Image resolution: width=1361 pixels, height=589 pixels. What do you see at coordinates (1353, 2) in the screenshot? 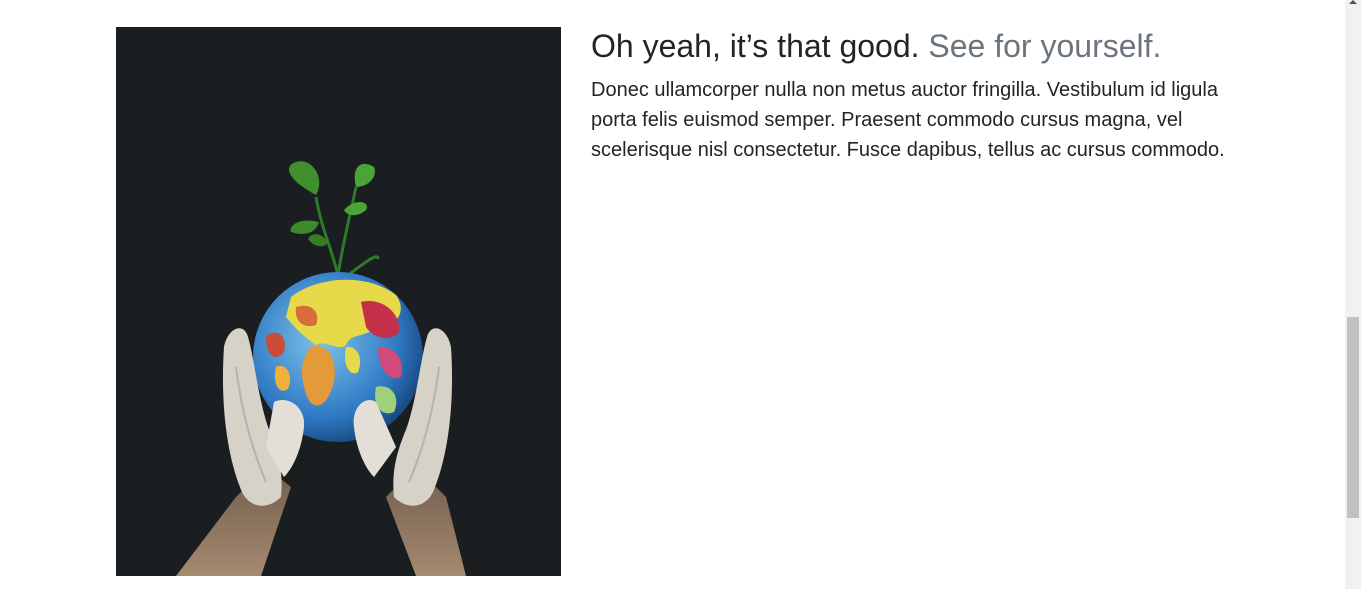
I see `scroll-up-arrow-icon` at bounding box center [1353, 2].